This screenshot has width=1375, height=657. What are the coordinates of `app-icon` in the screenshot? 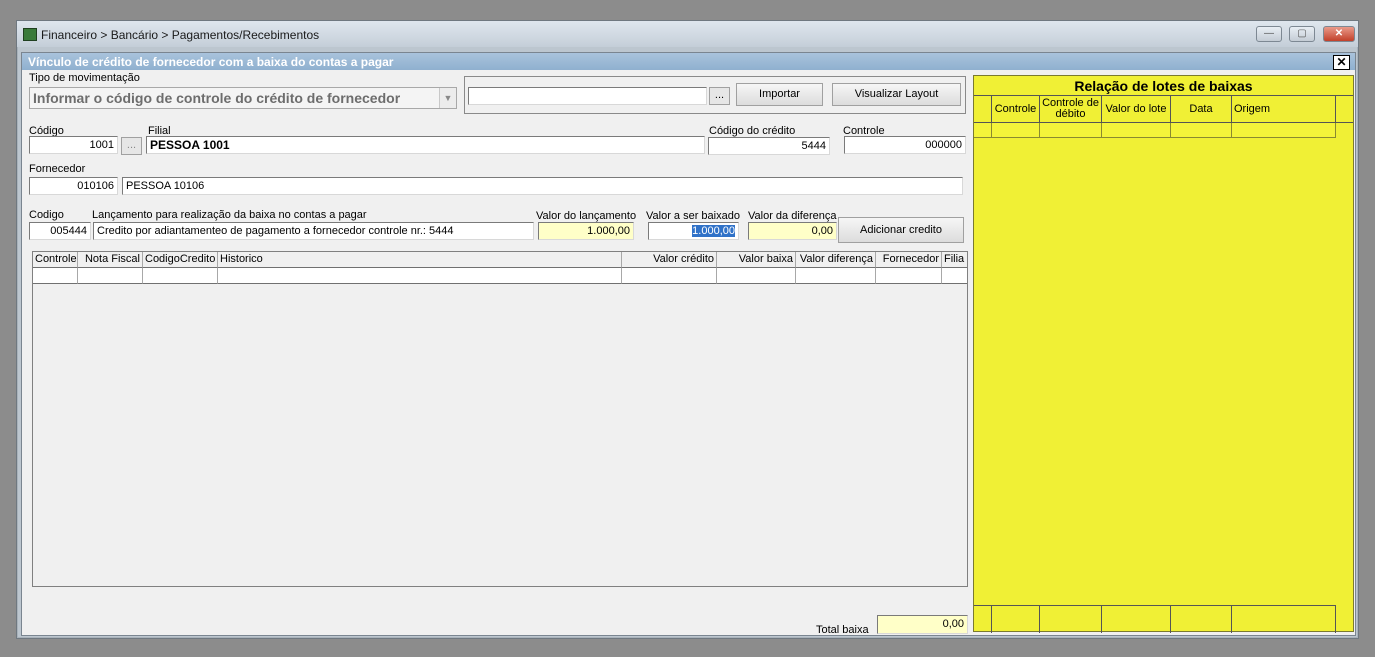 It's located at (30, 34).